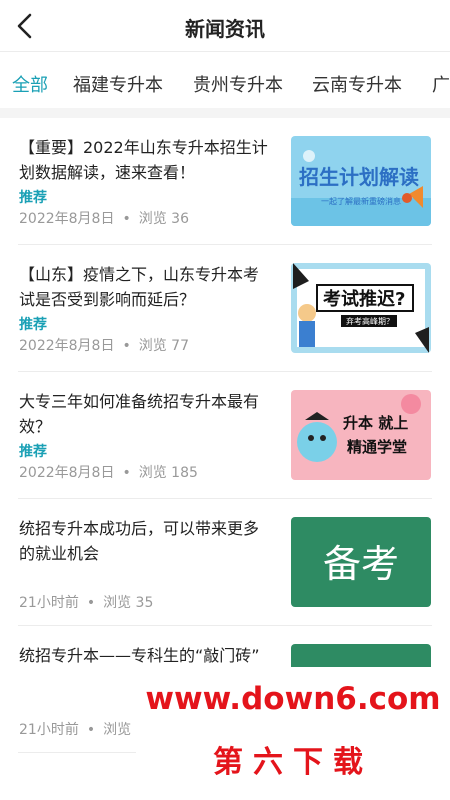  What do you see at coordinates (139, 541) in the screenshot?
I see `news-headline: 统招专升本成功后，可以带来更多的就业机会` at bounding box center [139, 541].